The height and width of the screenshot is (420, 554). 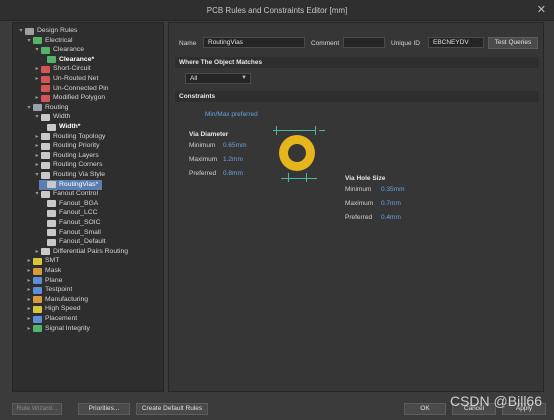 I want to click on tree-item-modified-polygon: ▸ Modified Polygon, so click(x=69, y=98).